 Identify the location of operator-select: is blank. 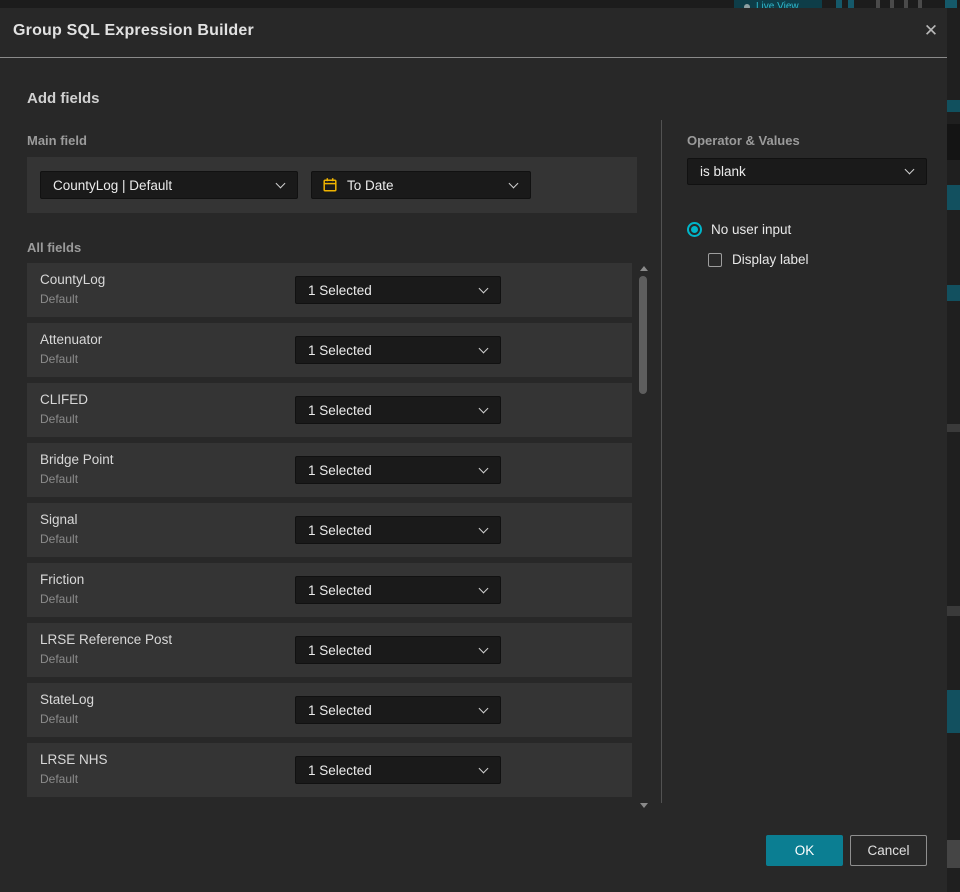
(807, 171).